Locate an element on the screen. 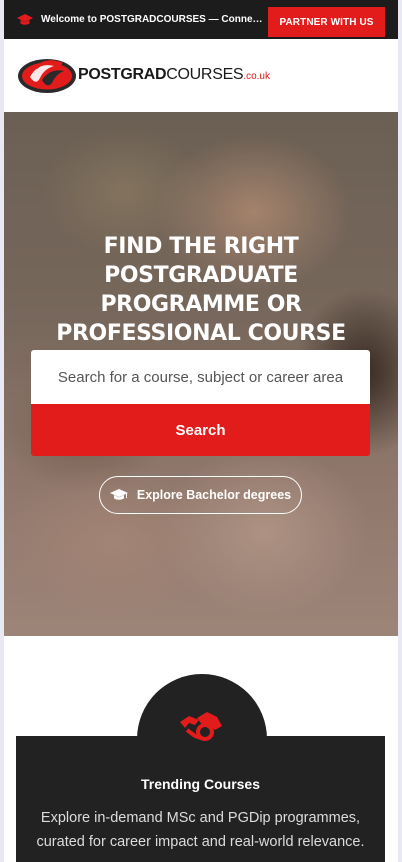 This screenshot has width=402, height=862. search-button: Search is located at coordinates (200, 430).